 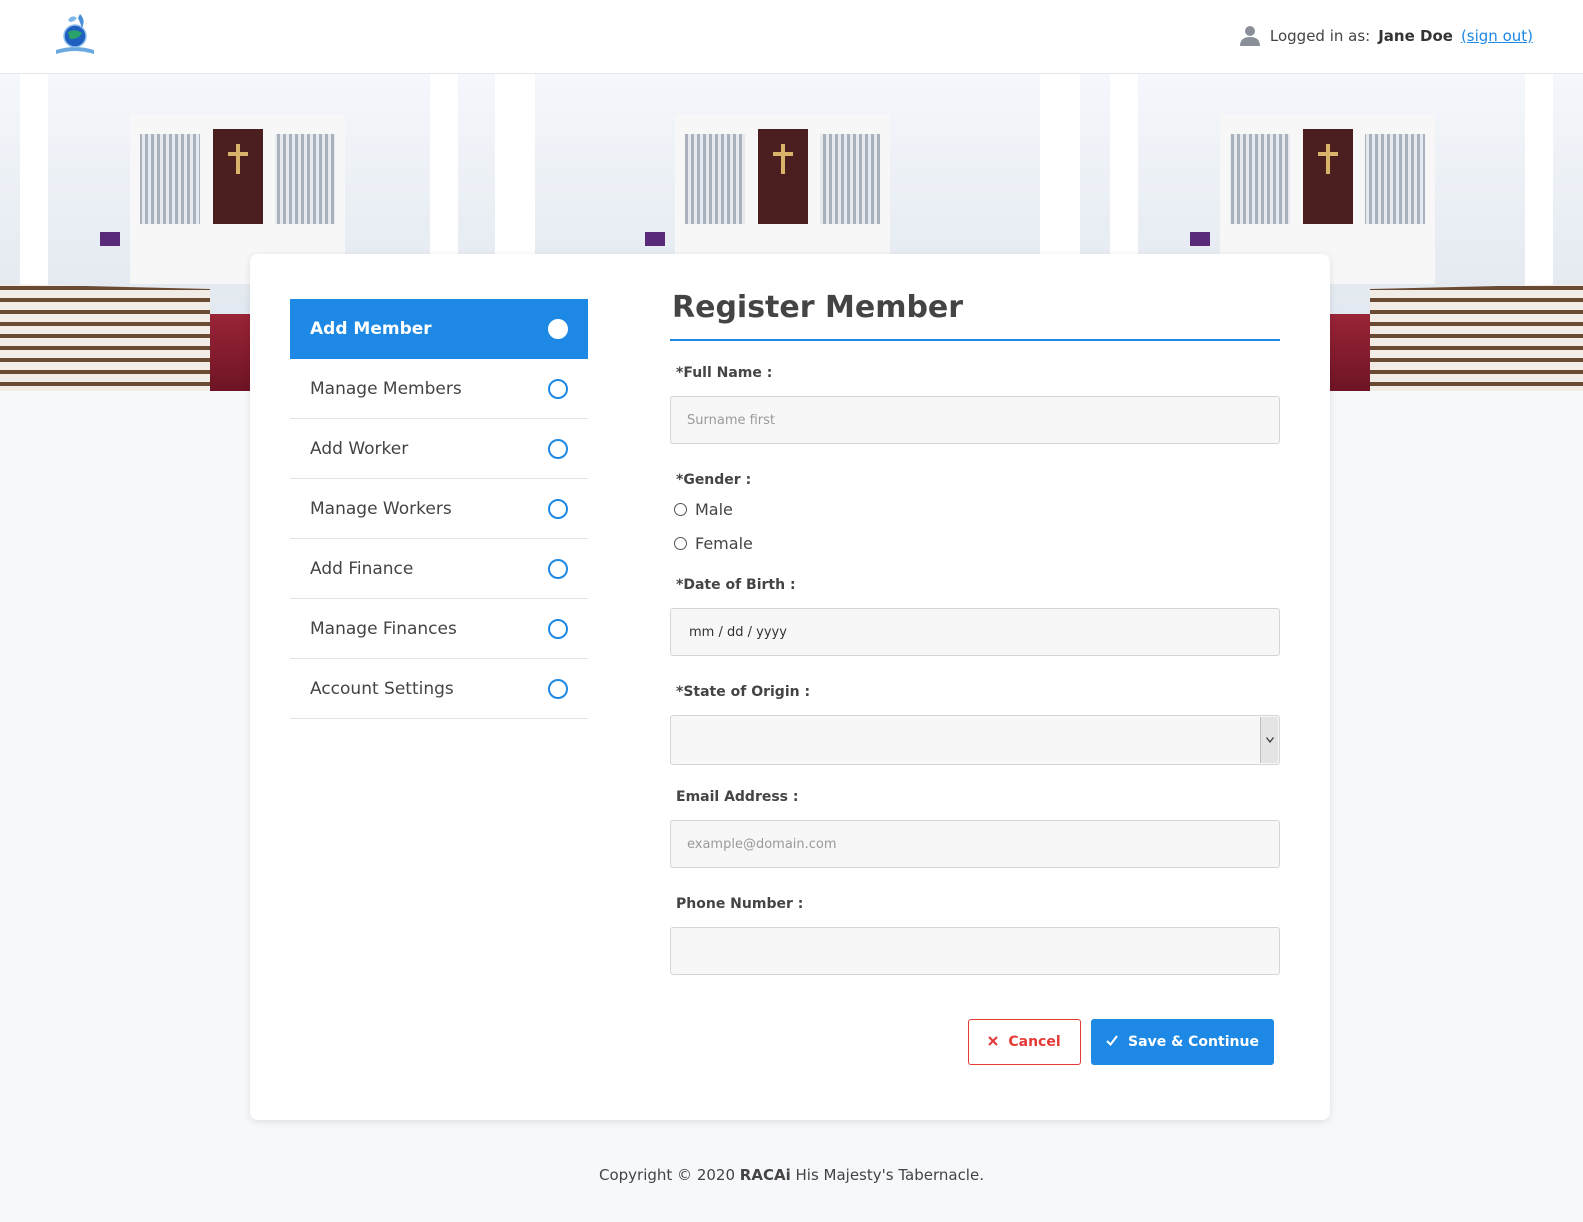 I want to click on footer-org-name: His Majesty's Tabernacle., so click(x=889, y=1175).